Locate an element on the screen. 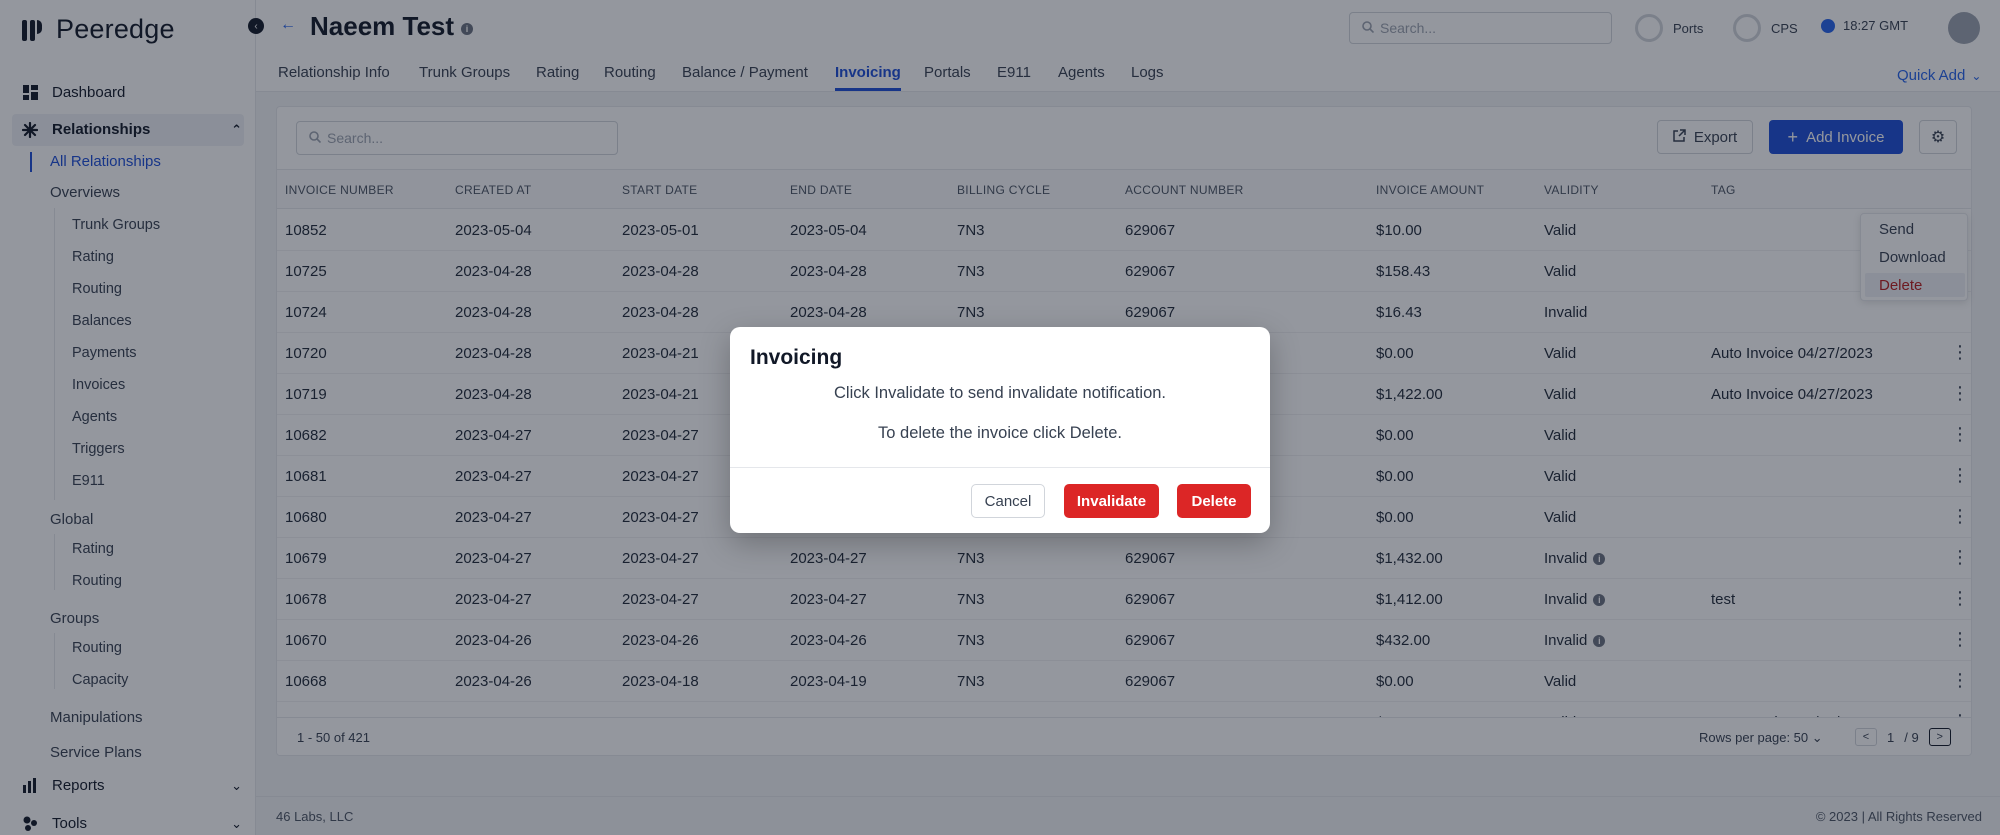 This screenshot has width=2000, height=835. cancel-button: Cancel is located at coordinates (1008, 501).